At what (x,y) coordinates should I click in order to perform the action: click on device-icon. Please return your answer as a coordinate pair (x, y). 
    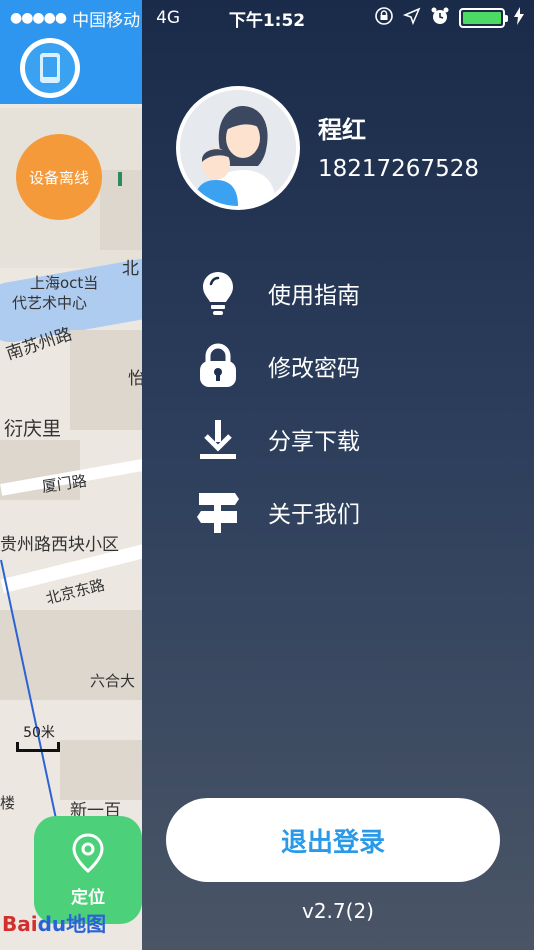
    Looking at the image, I should click on (50, 68).